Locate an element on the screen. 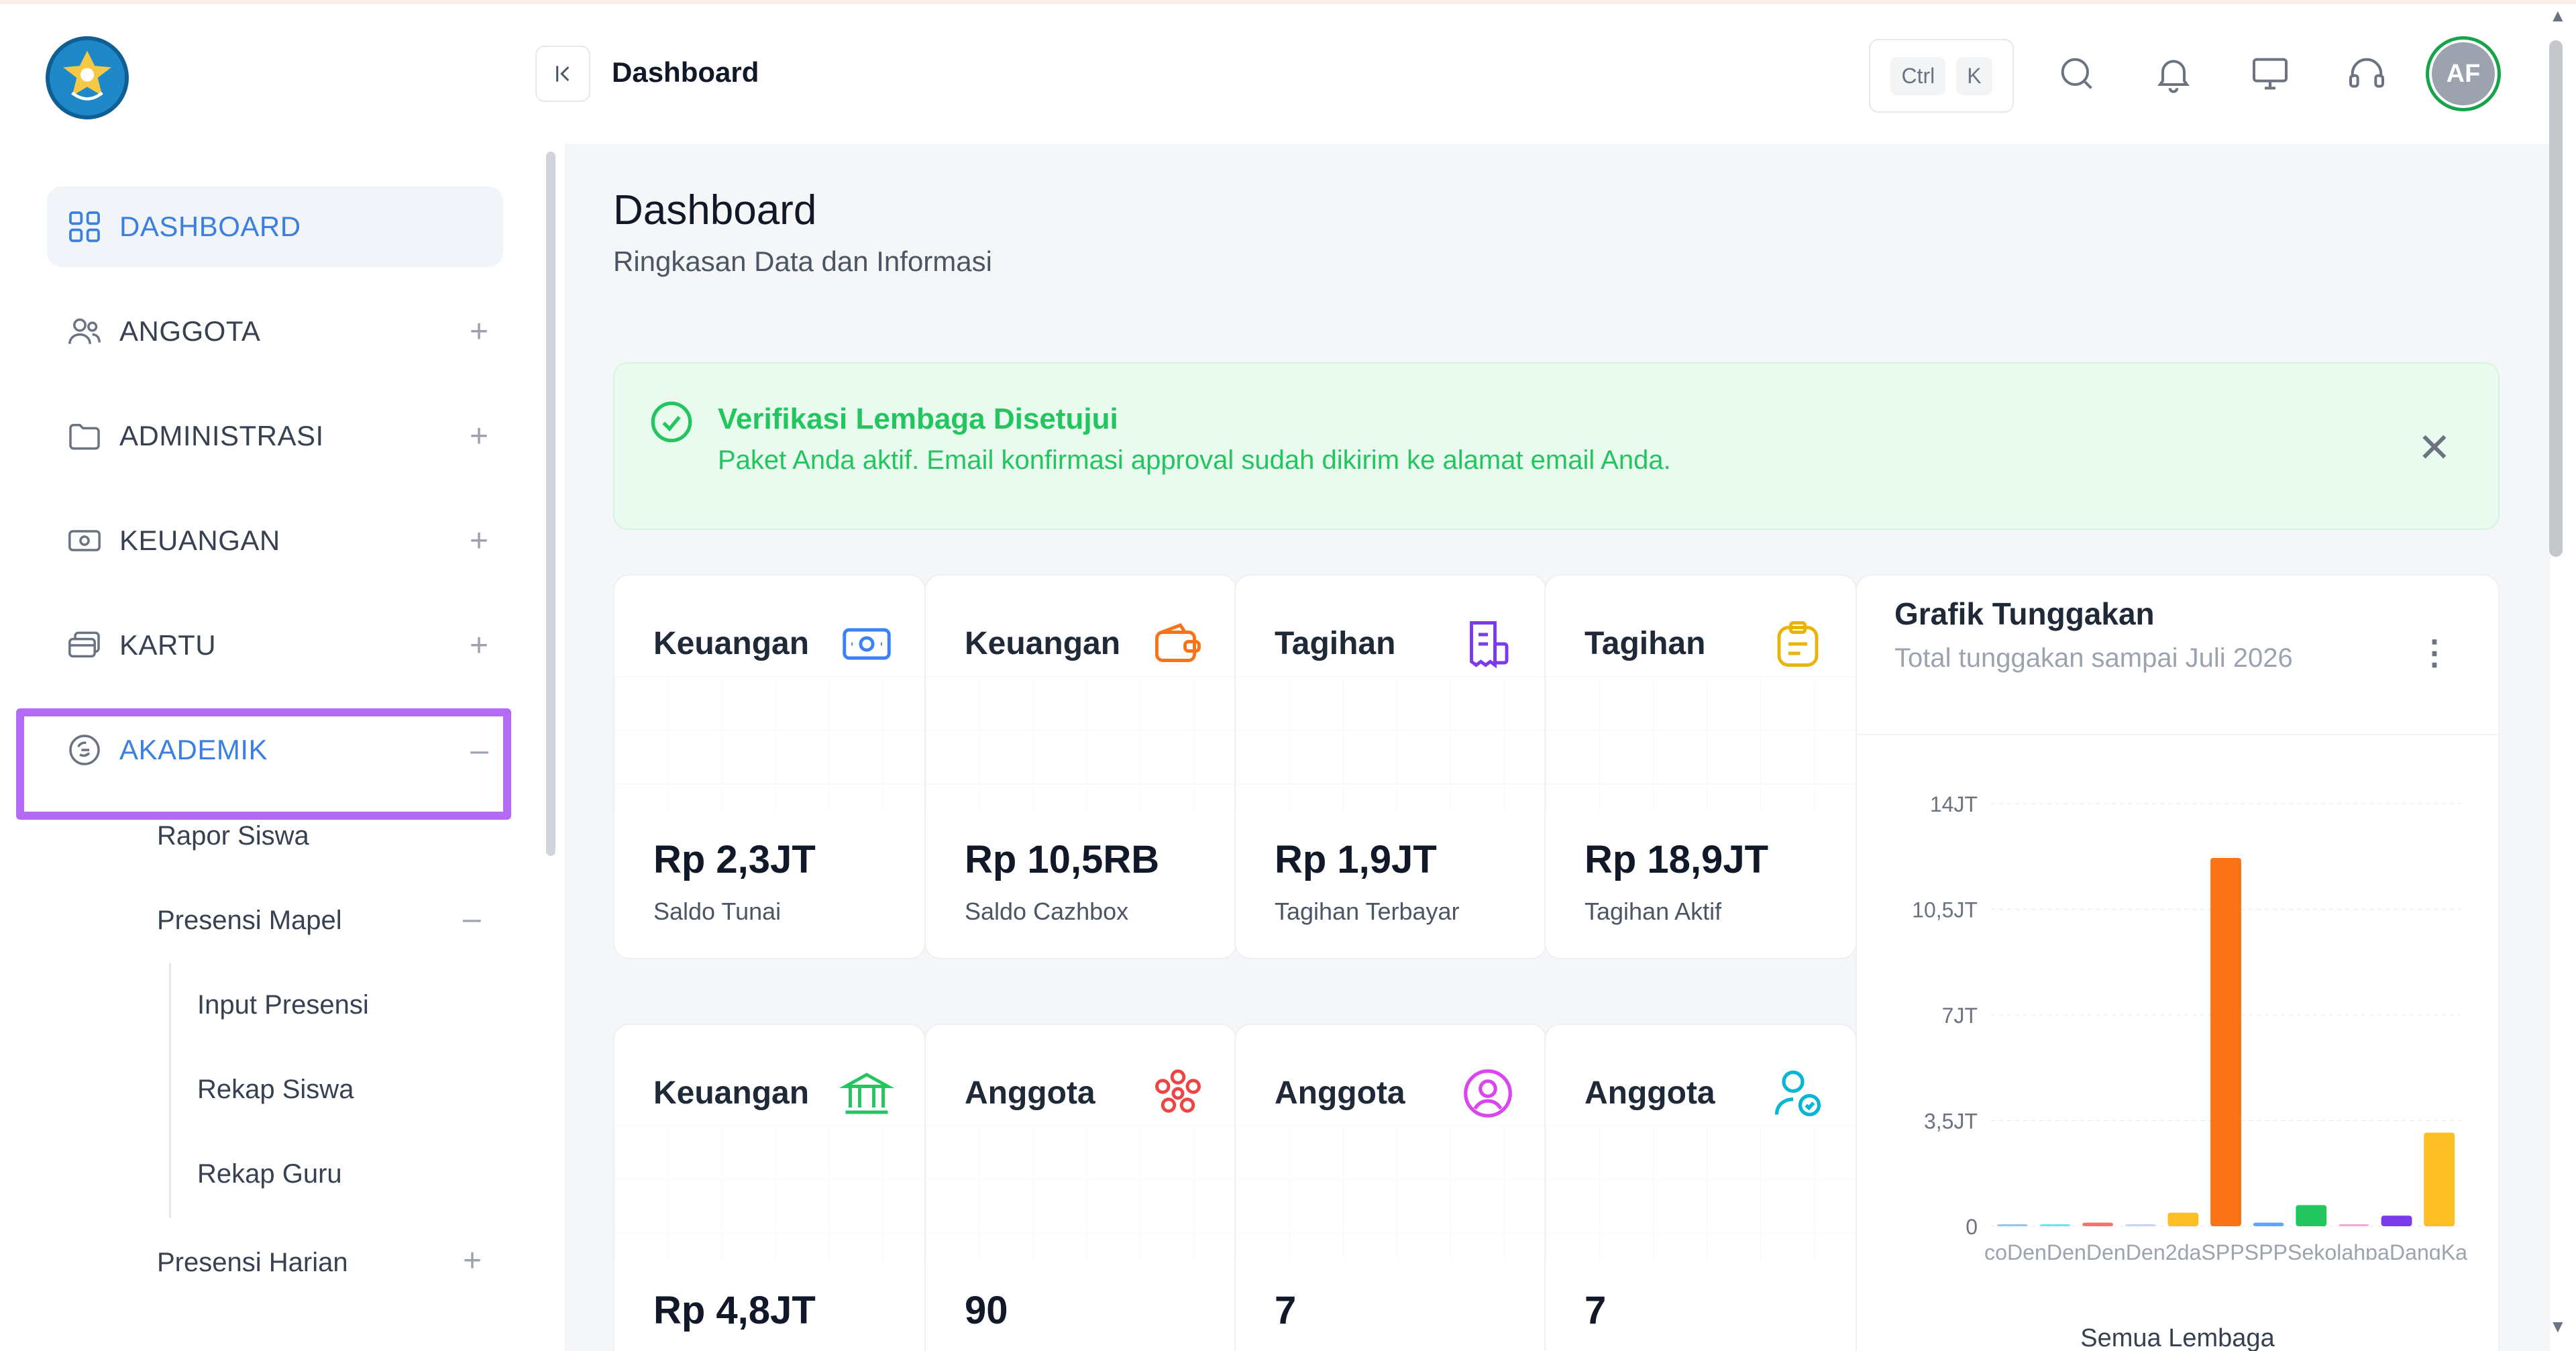 The width and height of the screenshot is (2576, 1351). kbd-k: K is located at coordinates (1974, 75).